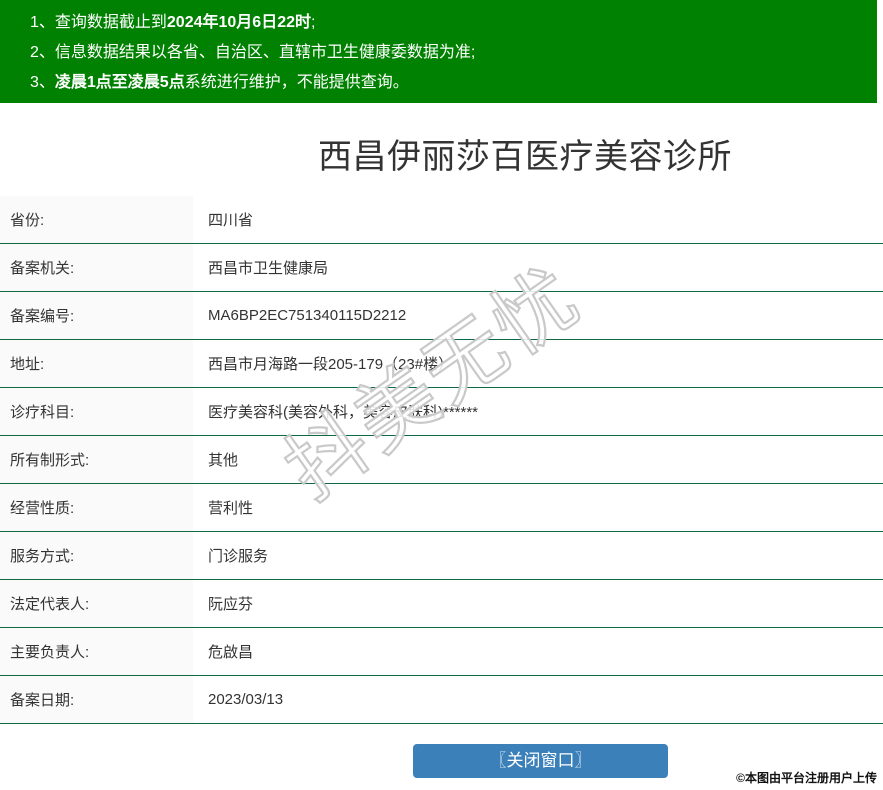  What do you see at coordinates (331, 364) in the screenshot?
I see `field-value: 西昌市月海路一段205-179（23#楼）` at bounding box center [331, 364].